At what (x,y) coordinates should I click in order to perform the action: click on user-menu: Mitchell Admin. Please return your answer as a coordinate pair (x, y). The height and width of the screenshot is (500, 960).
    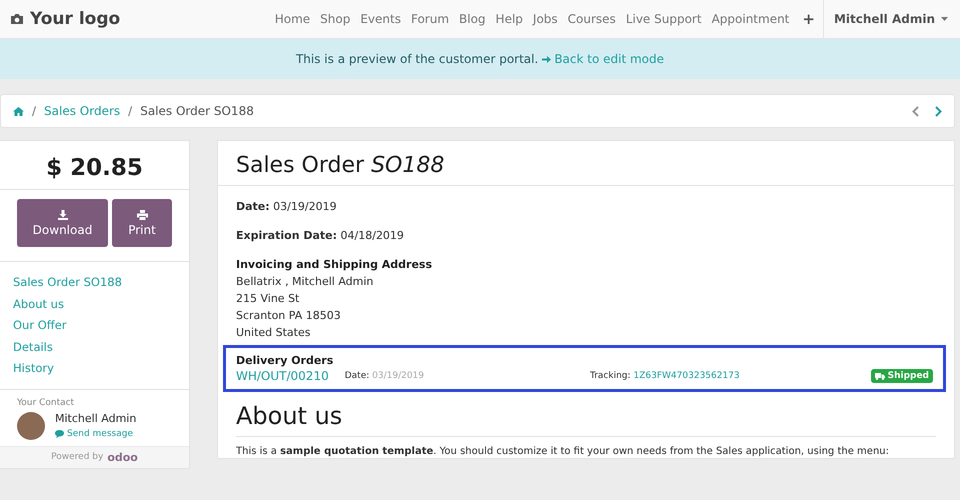
    Looking at the image, I should click on (891, 19).